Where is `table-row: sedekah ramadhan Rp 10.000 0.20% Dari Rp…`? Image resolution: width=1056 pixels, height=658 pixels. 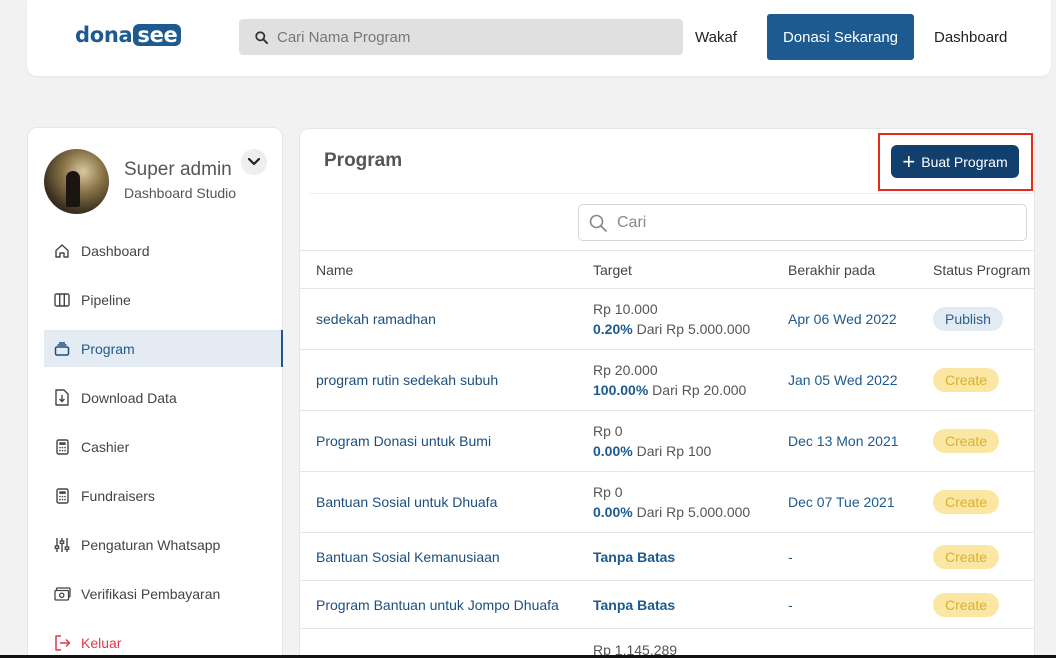
table-row: sedekah ramadhan Rp 10.000 0.20% Dari Rp… is located at coordinates (667, 319).